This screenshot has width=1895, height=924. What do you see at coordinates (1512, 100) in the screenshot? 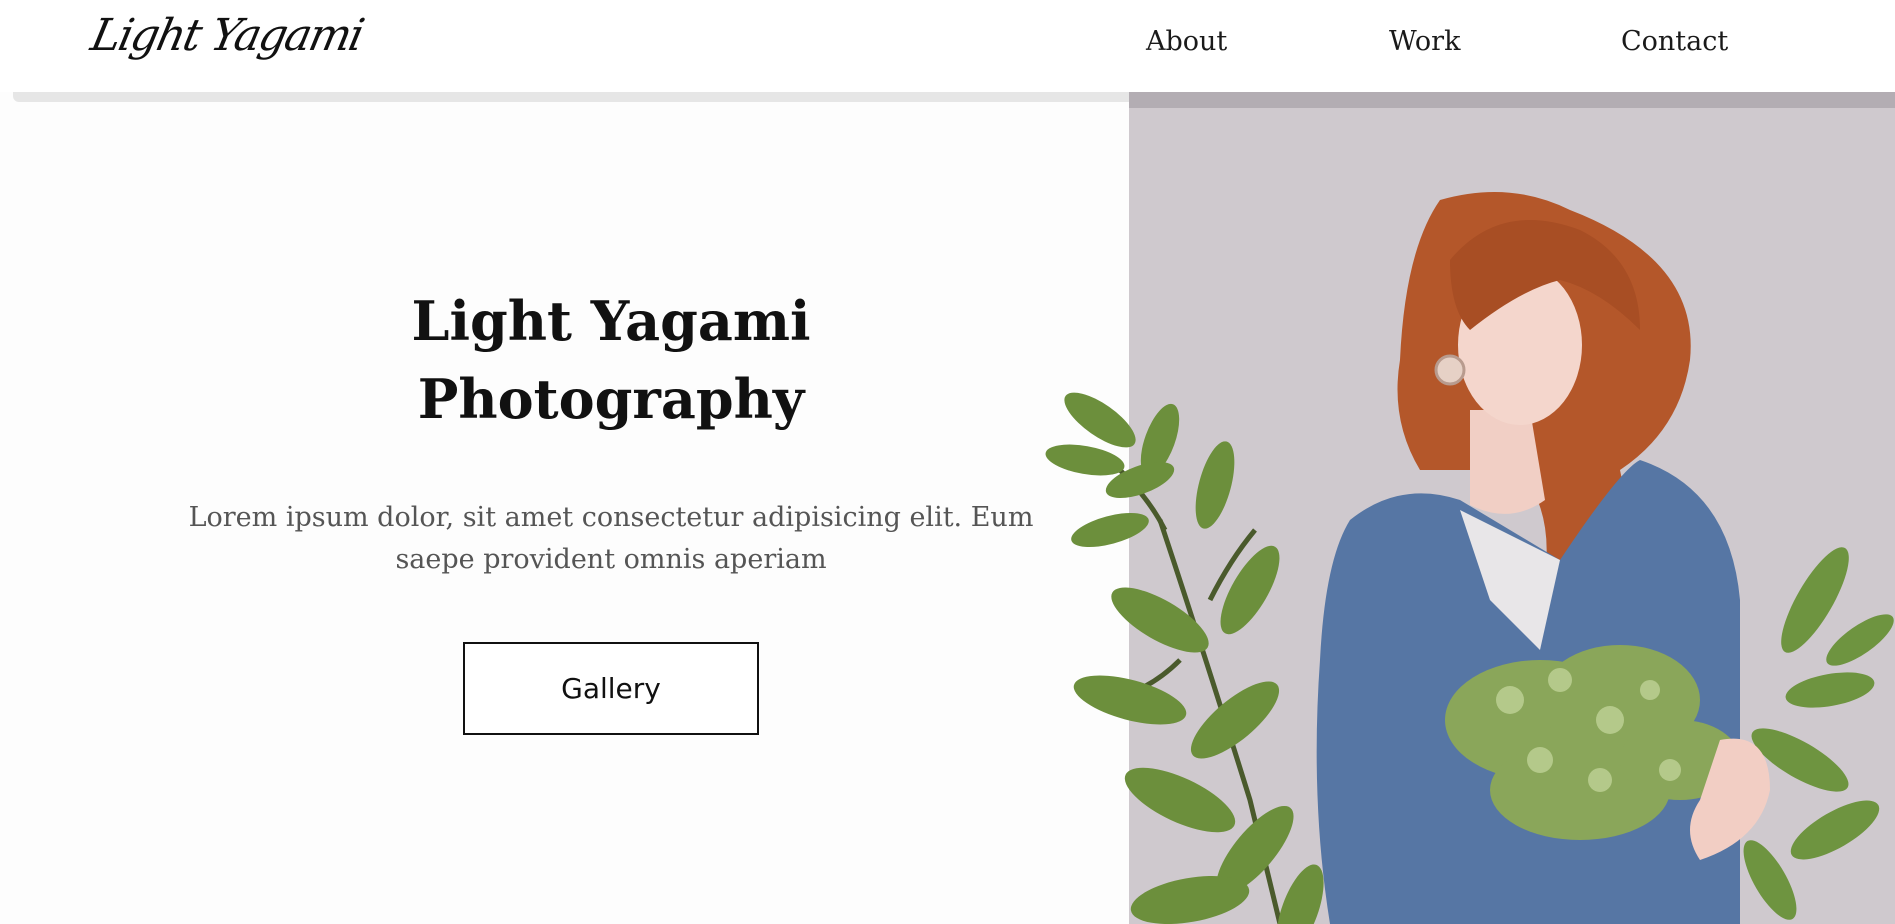
I see `header-shadow-photo` at bounding box center [1512, 100].